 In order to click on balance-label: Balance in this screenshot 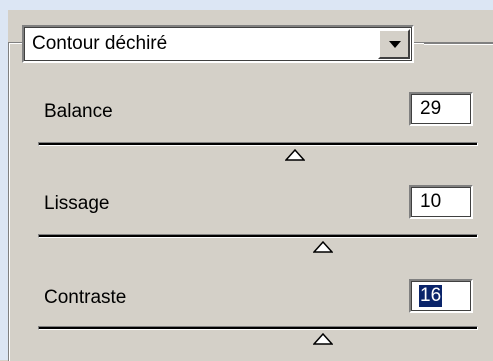, I will do `click(78, 111)`.